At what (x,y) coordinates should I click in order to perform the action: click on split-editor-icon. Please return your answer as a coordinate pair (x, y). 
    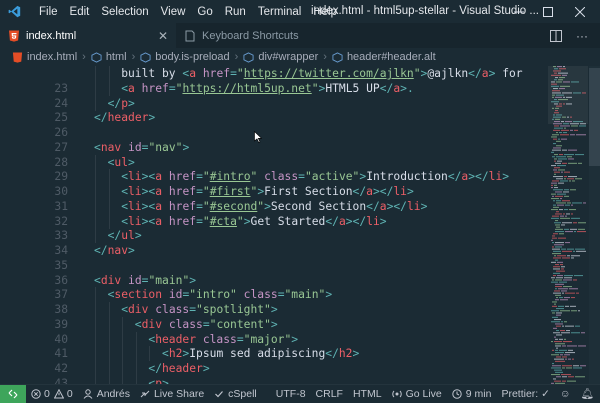
    Looking at the image, I should click on (556, 35).